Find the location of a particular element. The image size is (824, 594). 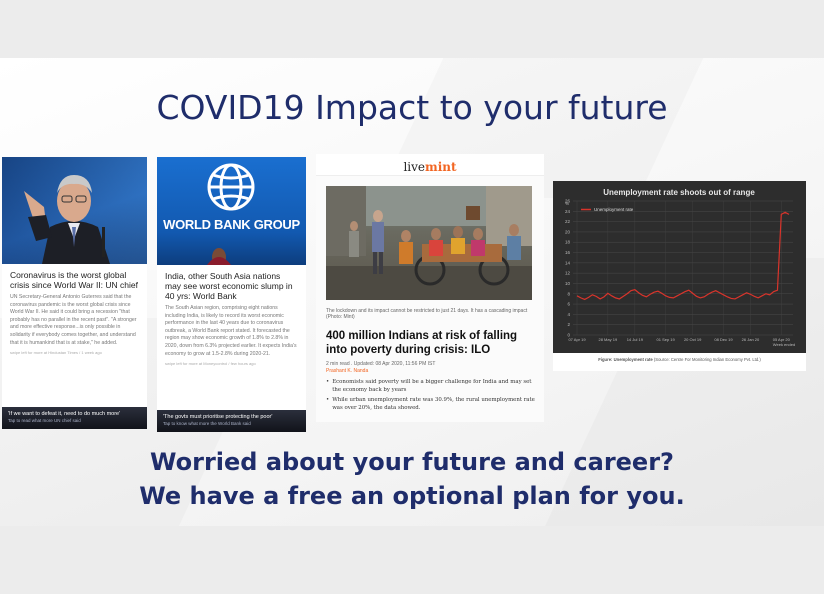

y-tick-label: 20 is located at coordinates (568, 231).